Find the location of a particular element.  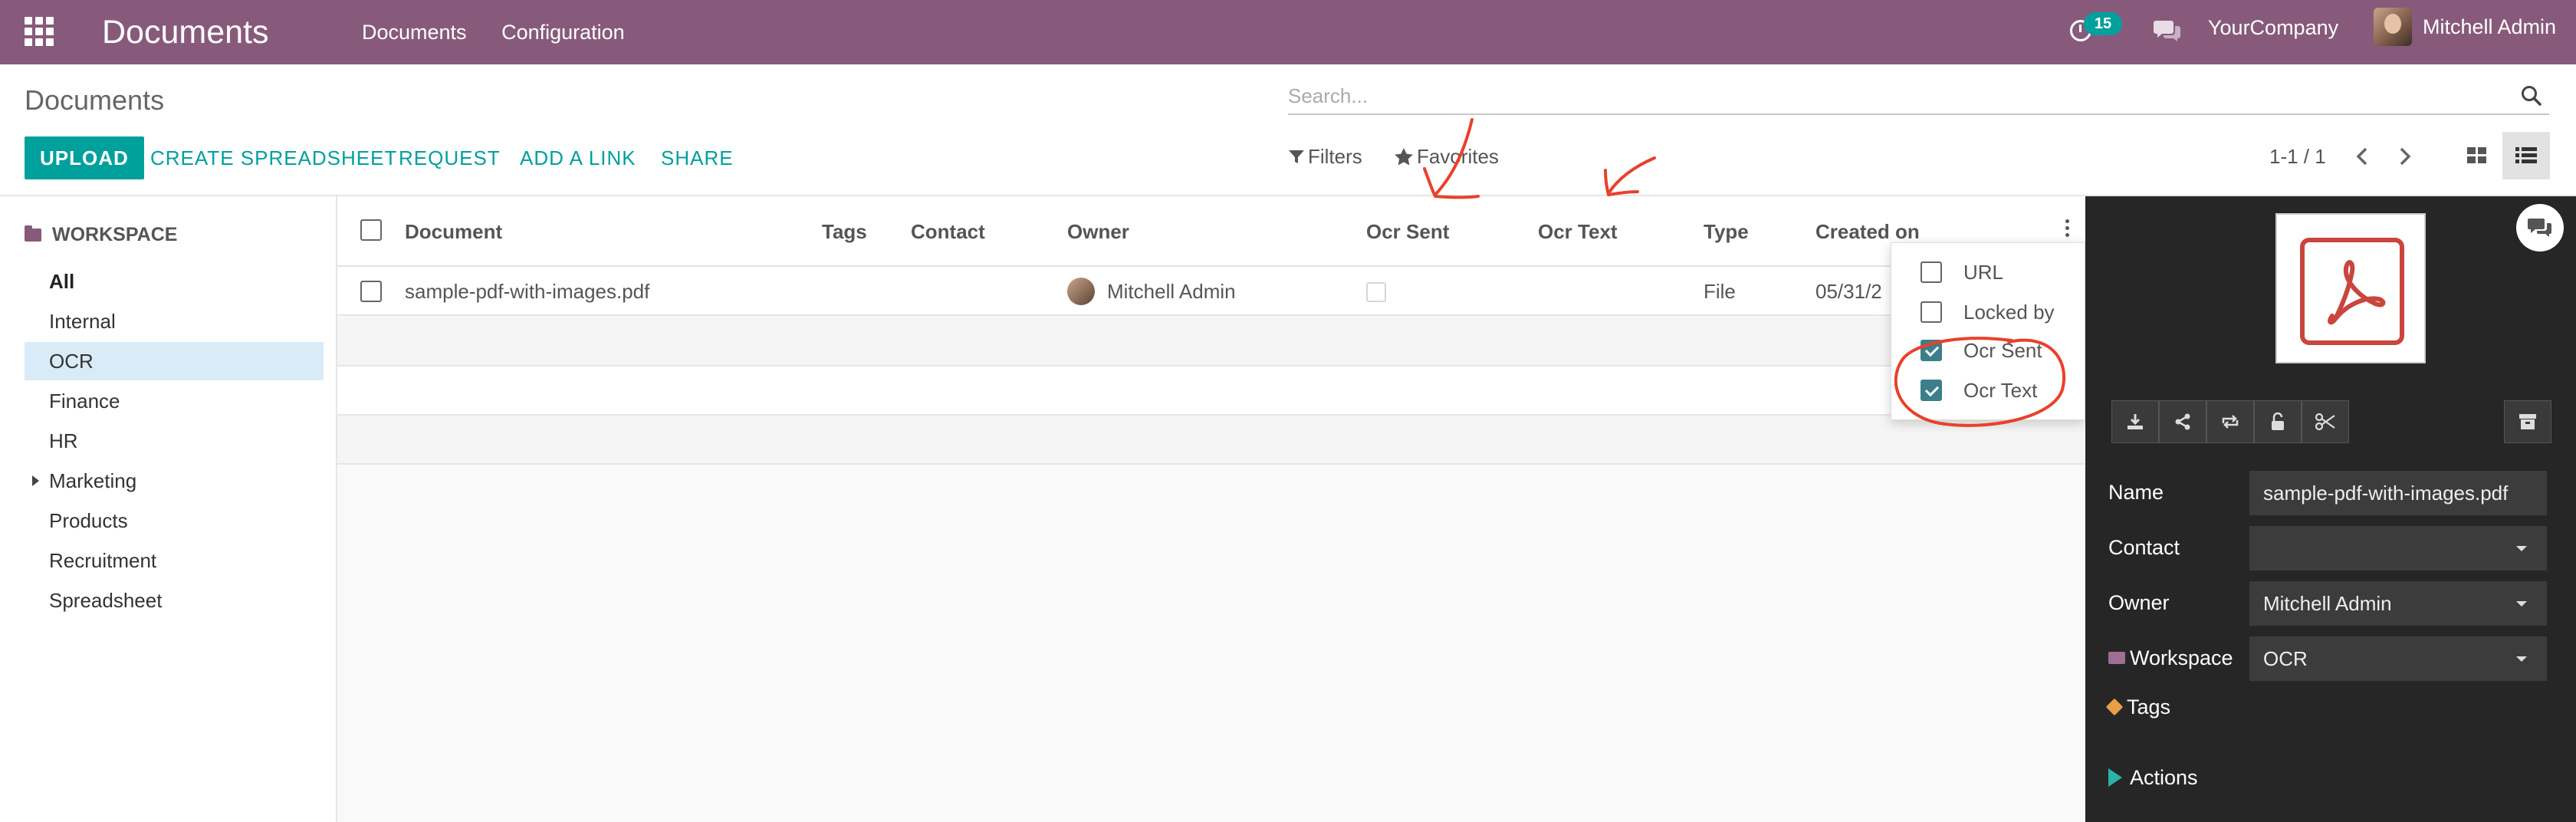

column-option-ocr-sent: Ocr Sent is located at coordinates (1988, 350).